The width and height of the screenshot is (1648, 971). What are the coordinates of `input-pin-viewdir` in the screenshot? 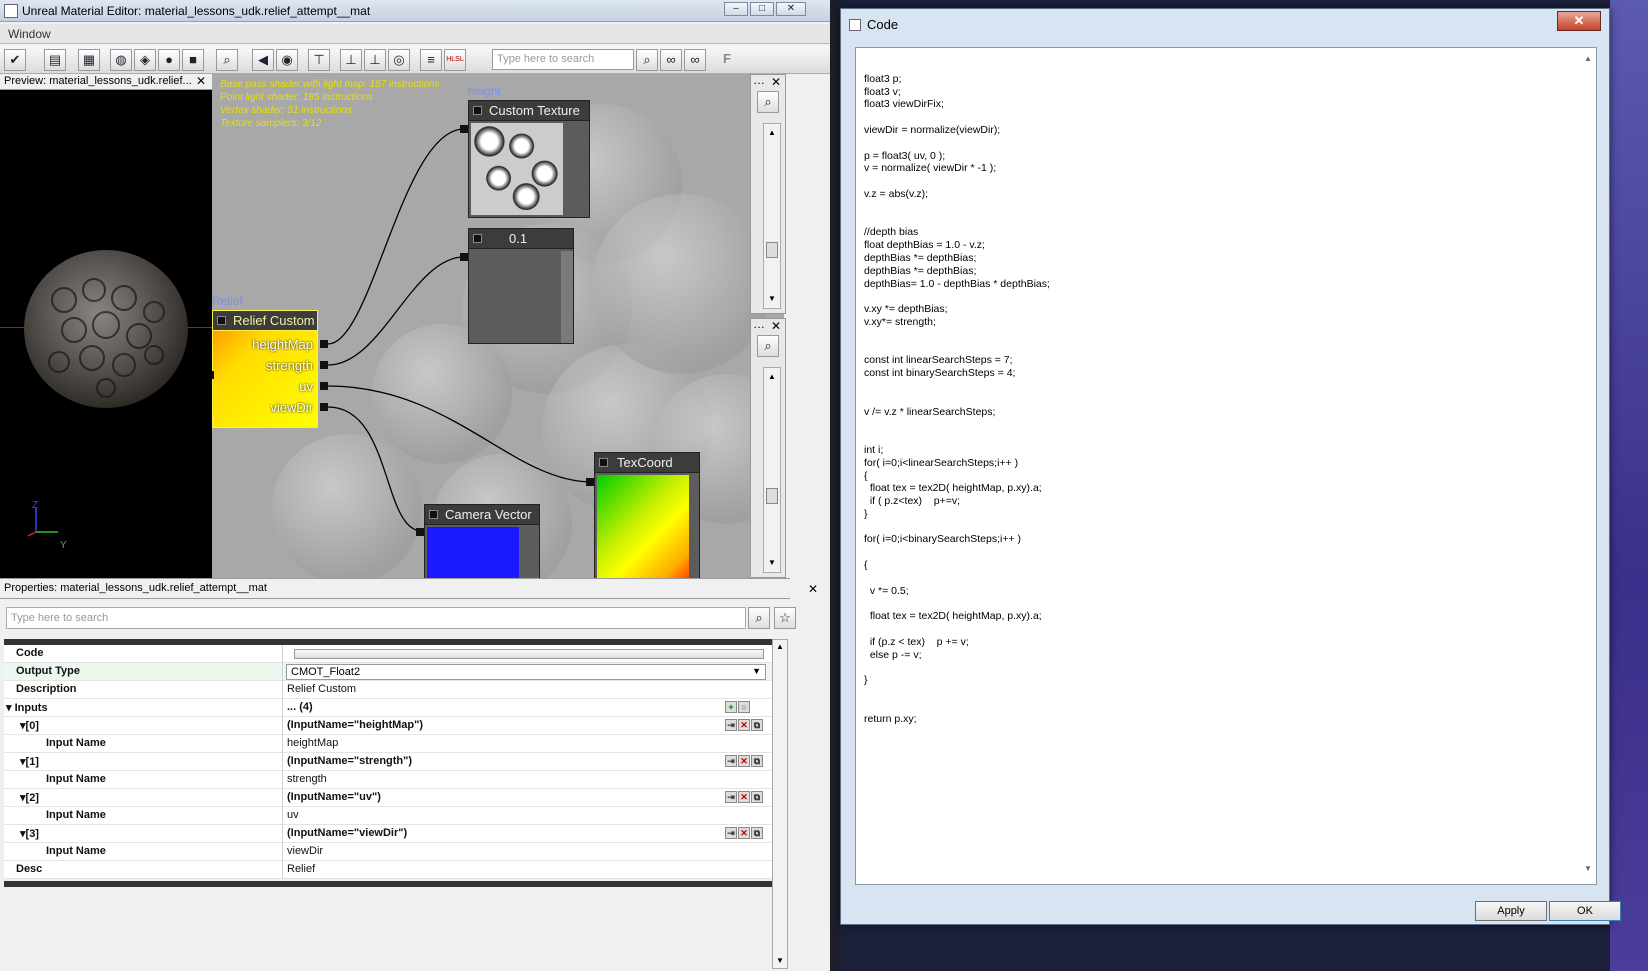 It's located at (324, 407).